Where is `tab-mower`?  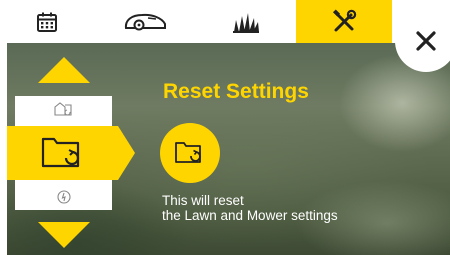 tab-mower is located at coordinates (145, 21).